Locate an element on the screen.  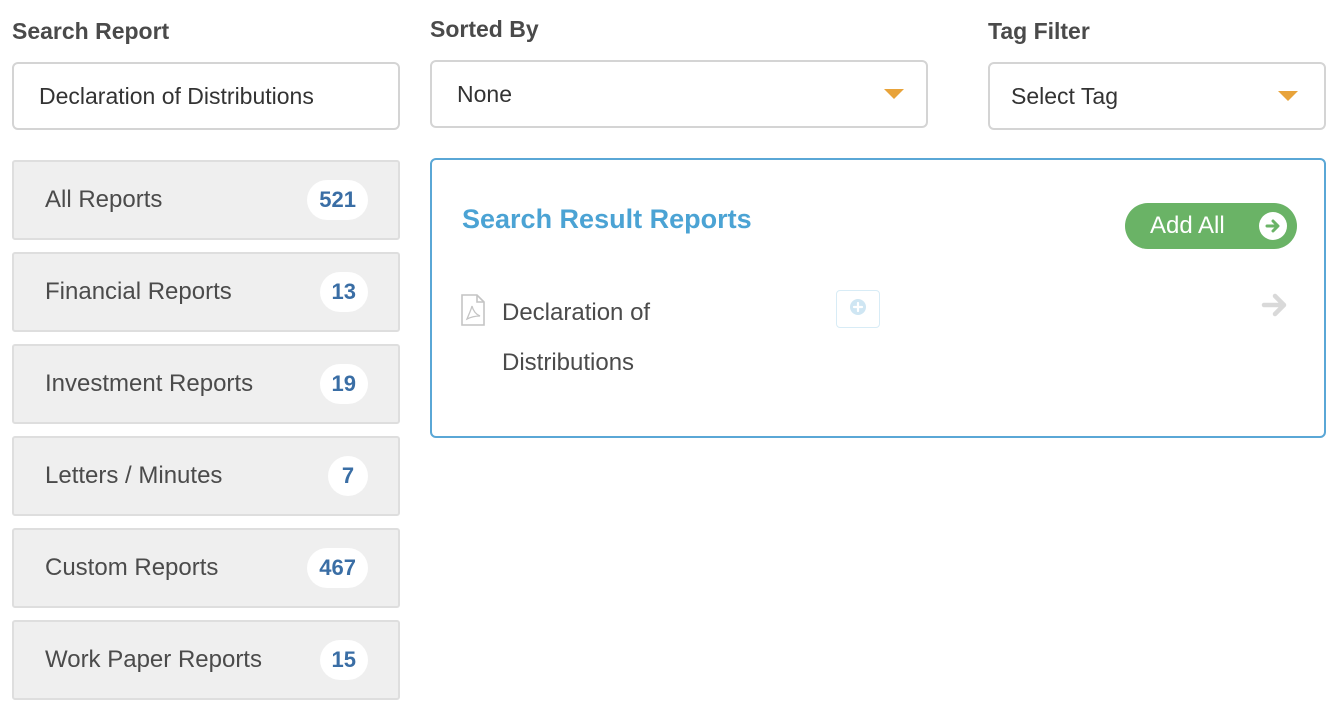
category-label: Custom Reports is located at coordinates (132, 567).